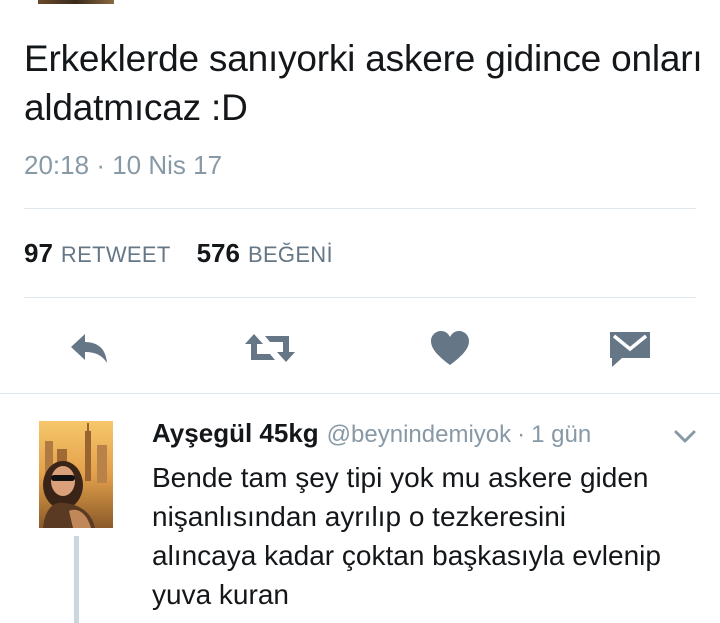 This screenshot has height=623, width=720. I want to click on reply-icon, so click(89, 348).